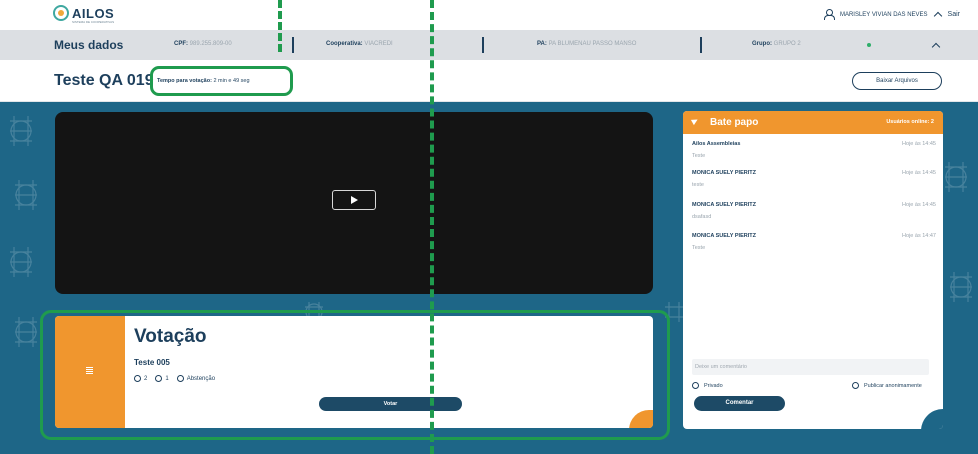 The image size is (978, 454). I want to click on cooperative-label: Cooperativa:, so click(344, 44).